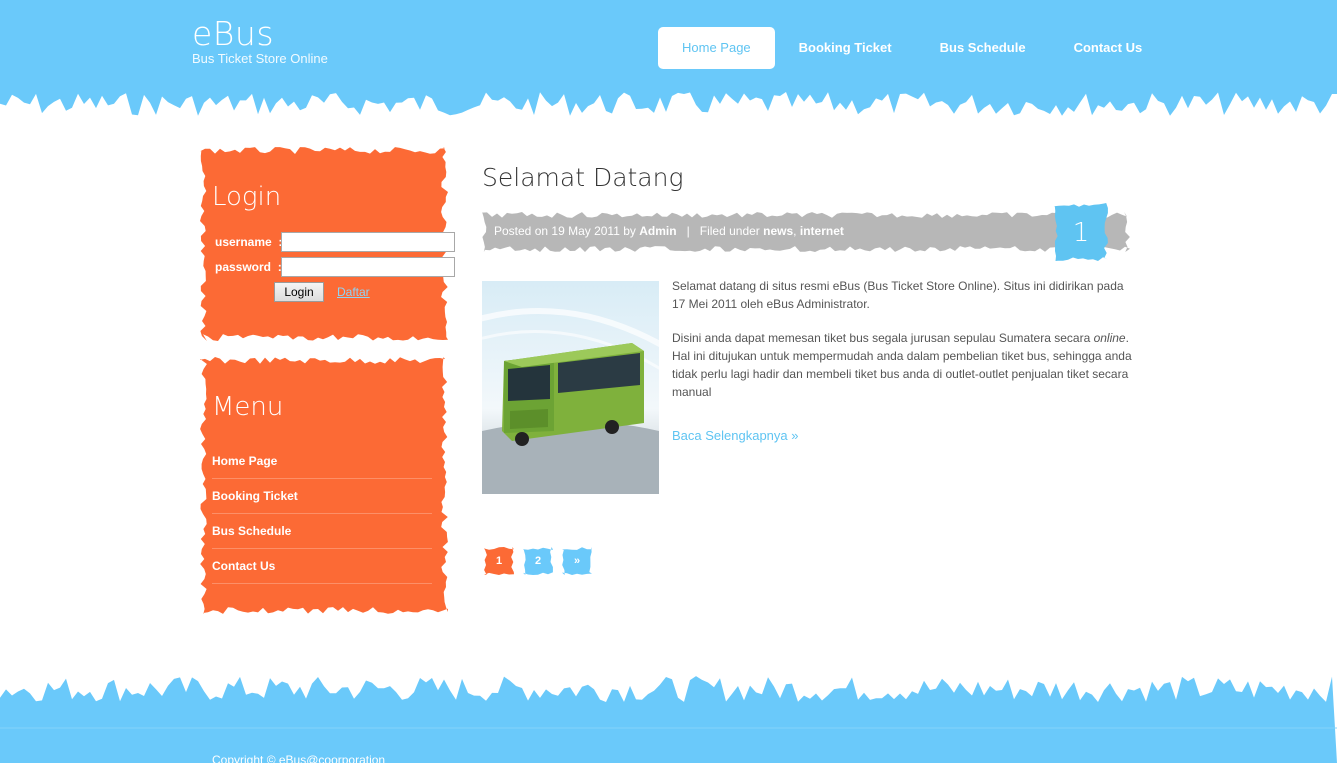  I want to click on comment-count-badge: 1, so click(1081, 232).